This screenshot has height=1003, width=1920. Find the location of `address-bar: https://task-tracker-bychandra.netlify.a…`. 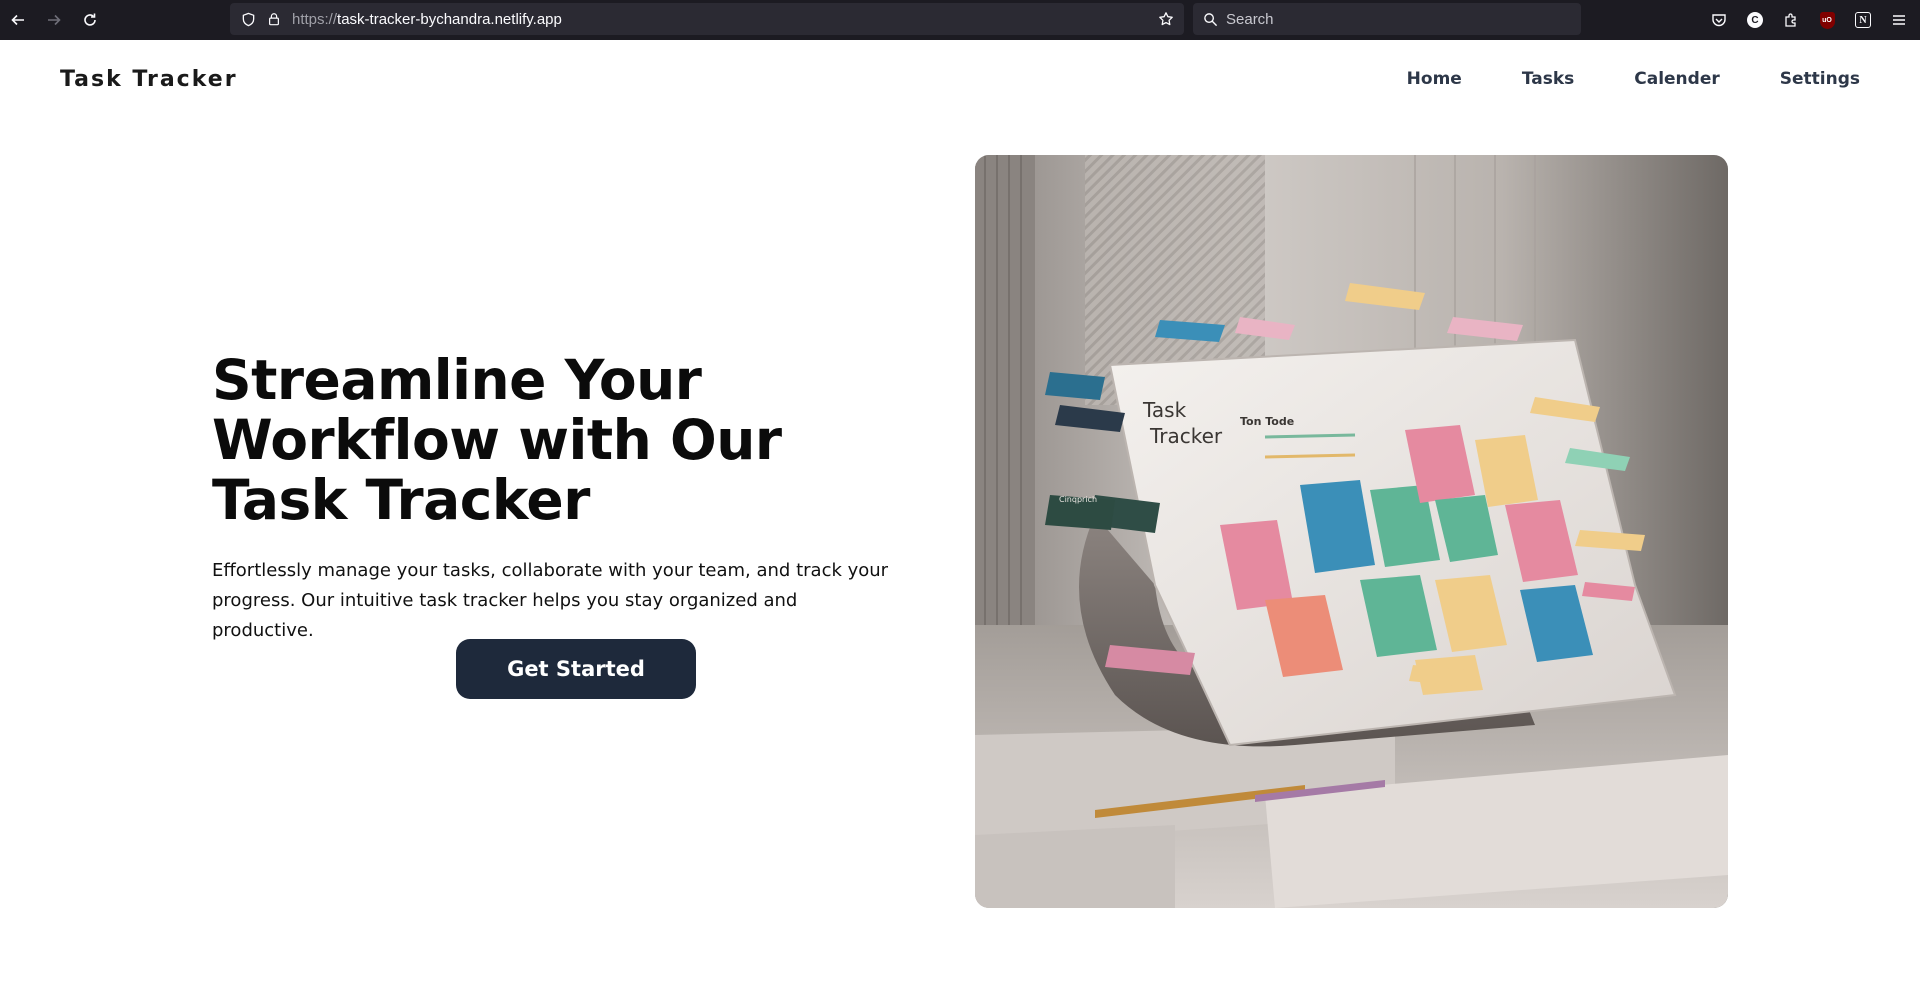

address-bar: https://task-tracker-bychandra.netlify.a… is located at coordinates (707, 19).